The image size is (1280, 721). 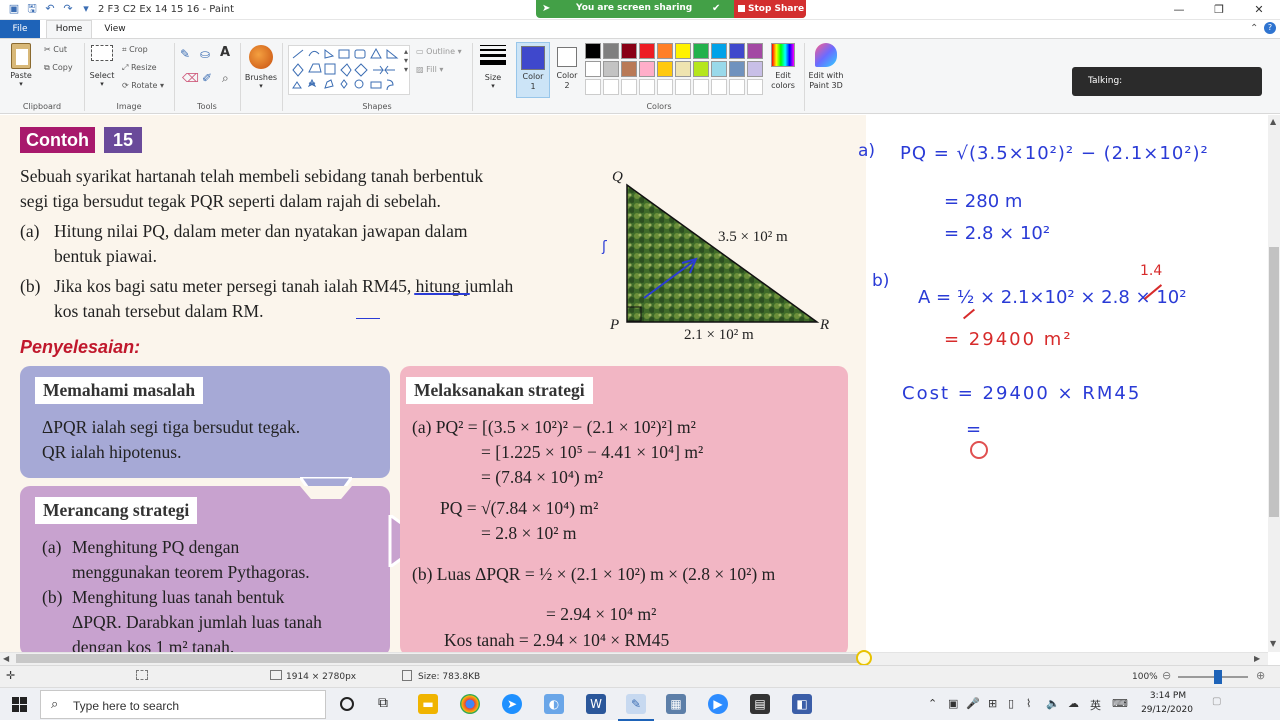 What do you see at coordinates (1073, 703) in the screenshot?
I see `onedrive-icon: ☁` at bounding box center [1073, 703].